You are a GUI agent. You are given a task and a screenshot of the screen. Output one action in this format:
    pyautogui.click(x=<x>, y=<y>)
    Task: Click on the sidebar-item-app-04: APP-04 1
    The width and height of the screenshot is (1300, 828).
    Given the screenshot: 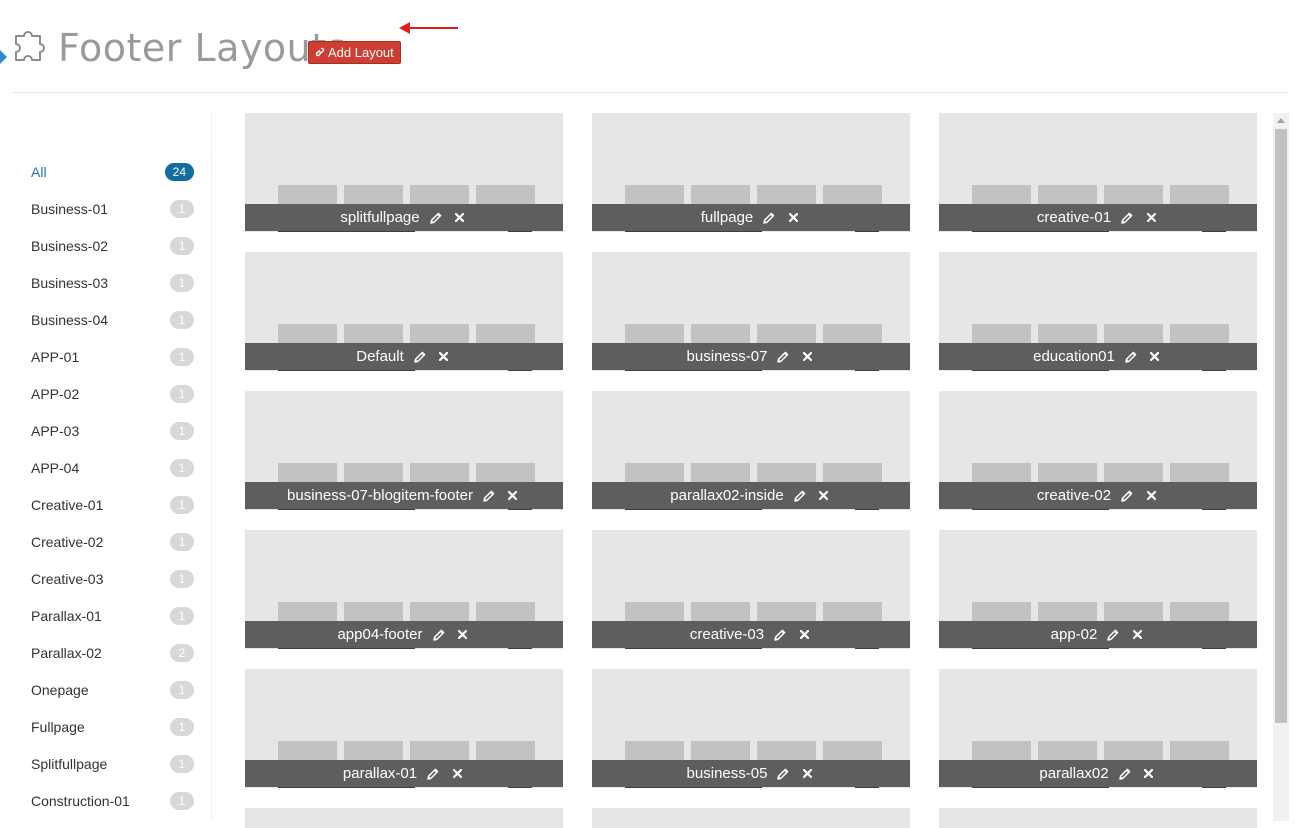 What is the action you would take?
    pyautogui.click(x=106, y=467)
    